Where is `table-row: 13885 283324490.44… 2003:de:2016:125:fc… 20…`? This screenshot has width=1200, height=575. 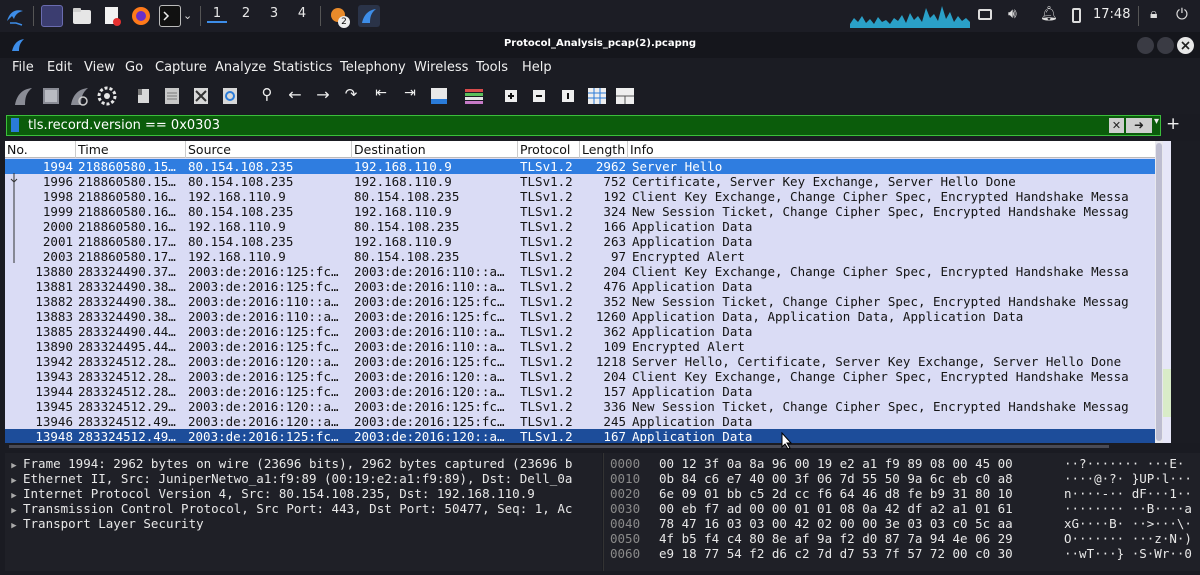 table-row: 13885 283324490.44… 2003:de:2016:125:fc… 20… is located at coordinates (580, 331).